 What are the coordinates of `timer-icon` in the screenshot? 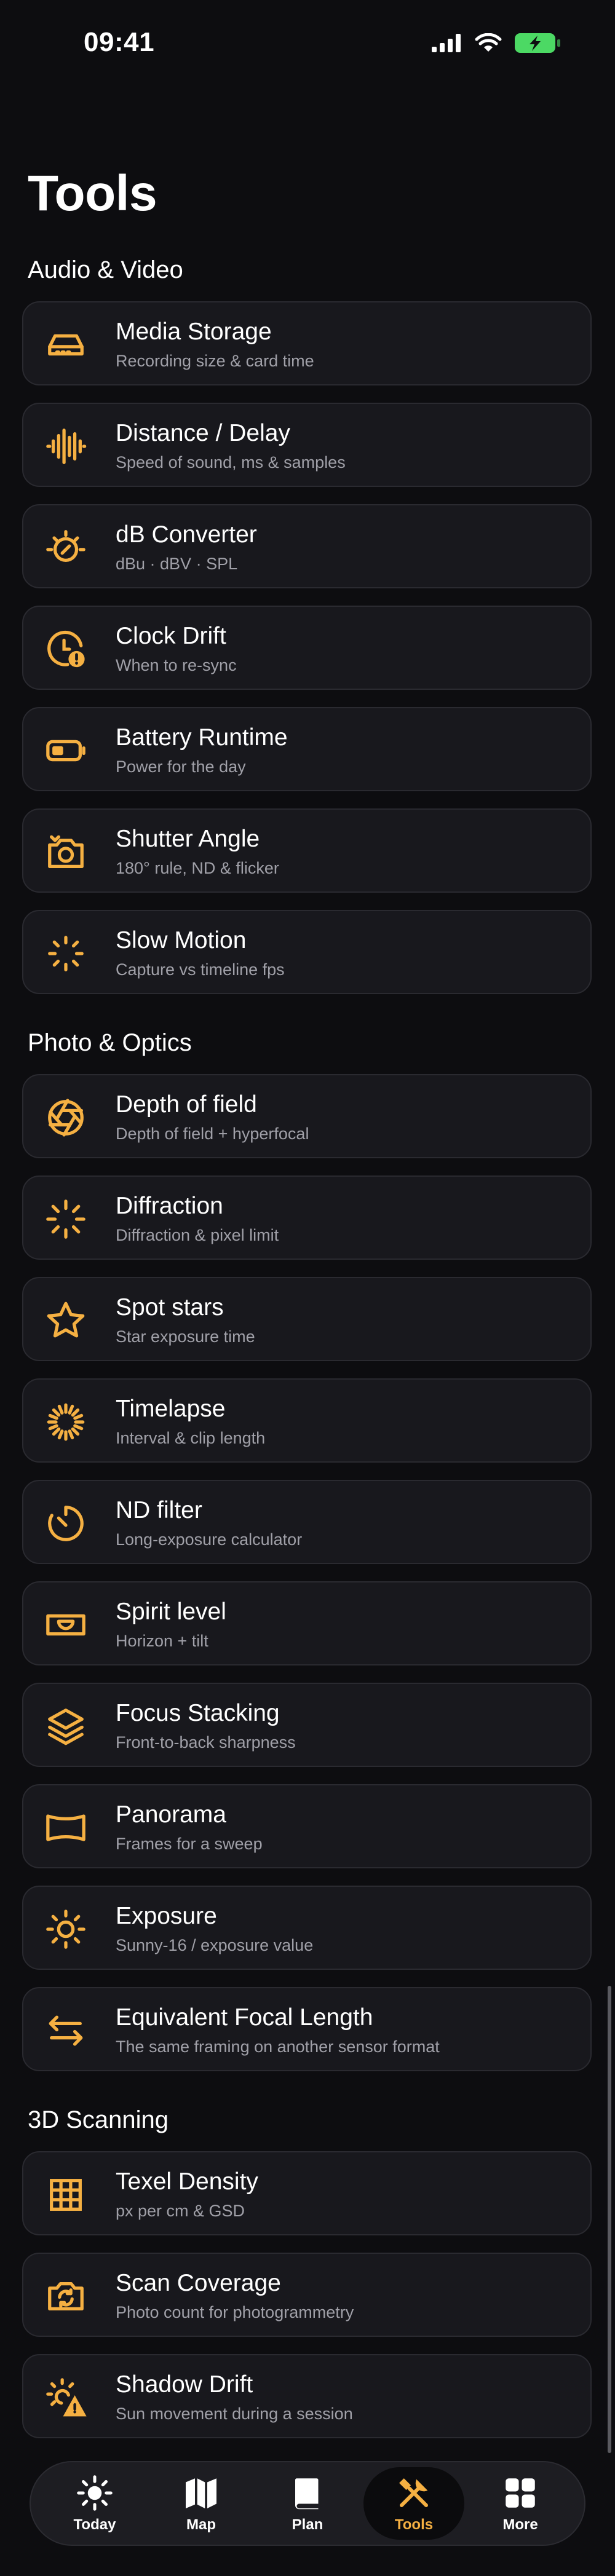 It's located at (65, 1524).